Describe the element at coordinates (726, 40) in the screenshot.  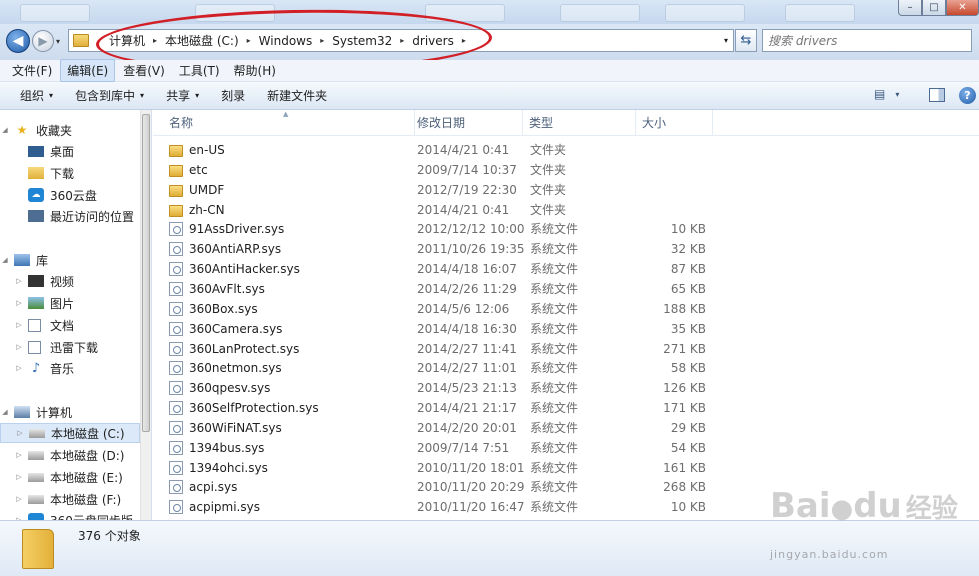
I see `address-history-dropdown: ▾` at that location.